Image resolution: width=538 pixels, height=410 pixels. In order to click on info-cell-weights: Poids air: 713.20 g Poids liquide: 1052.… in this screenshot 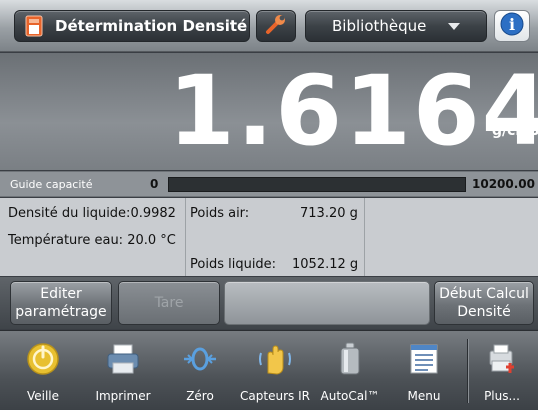, I will do `click(275, 237)`.